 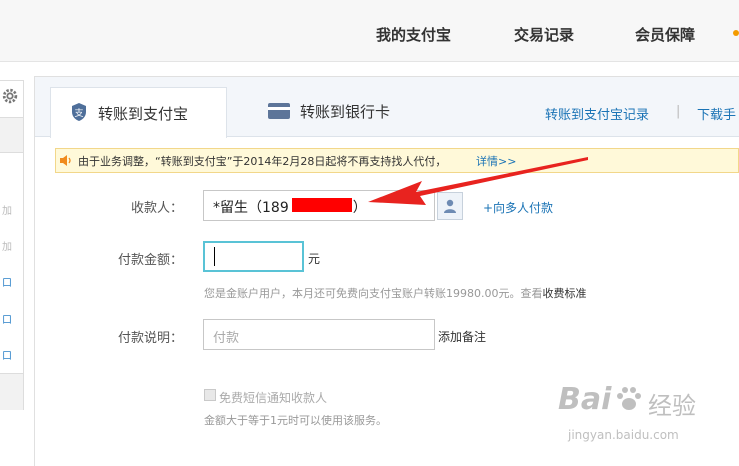 I want to click on nav-dot, so click(x=736, y=33).